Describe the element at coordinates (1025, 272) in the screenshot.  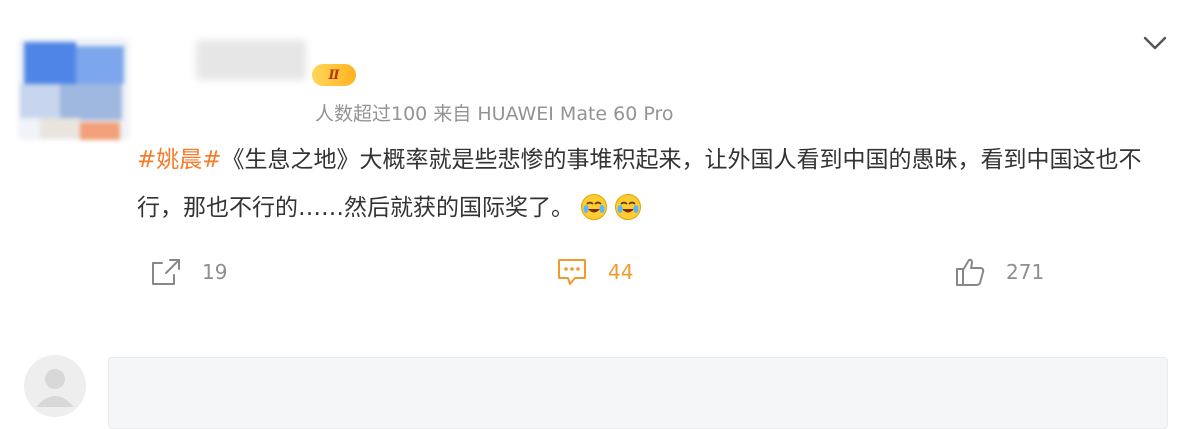
I see `like-count: 271` at that location.